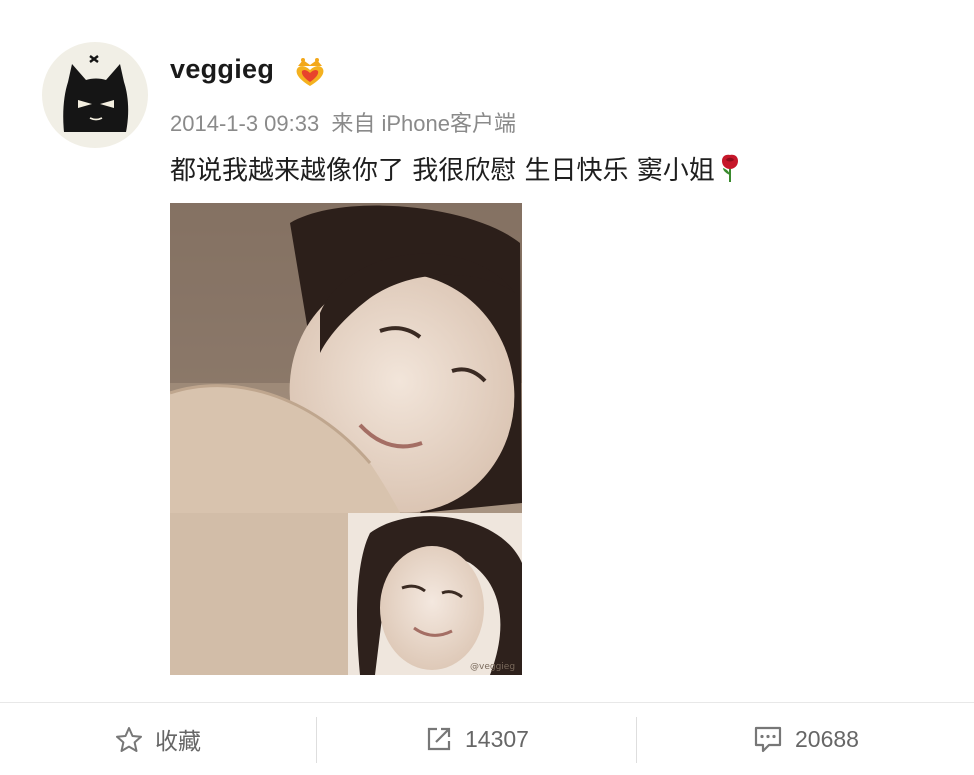 This screenshot has height=775, width=974. I want to click on photo-watermark: @veggieg, so click(492, 667).